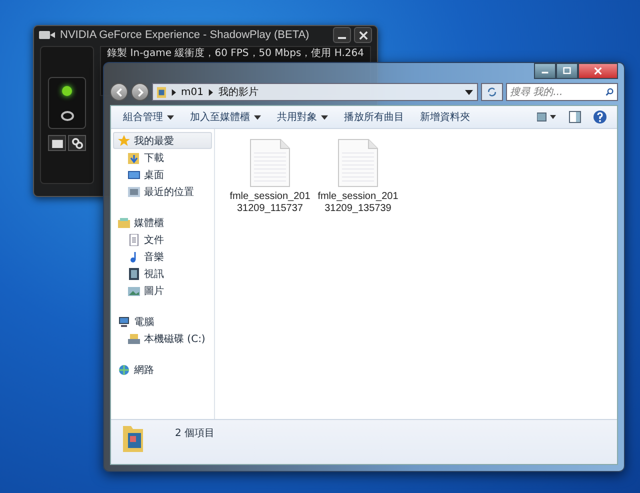  I want to click on file-name: fmle_session_20131209_115737, so click(270, 203).